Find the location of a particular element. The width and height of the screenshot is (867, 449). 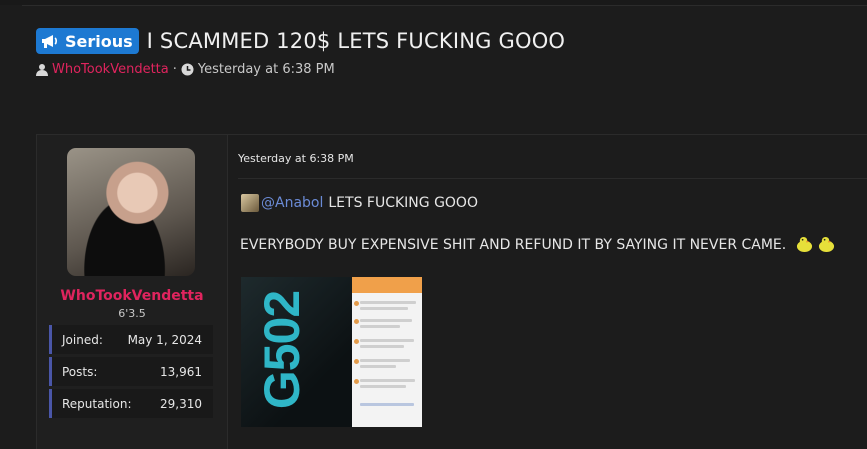

clock-icon is located at coordinates (187, 69).